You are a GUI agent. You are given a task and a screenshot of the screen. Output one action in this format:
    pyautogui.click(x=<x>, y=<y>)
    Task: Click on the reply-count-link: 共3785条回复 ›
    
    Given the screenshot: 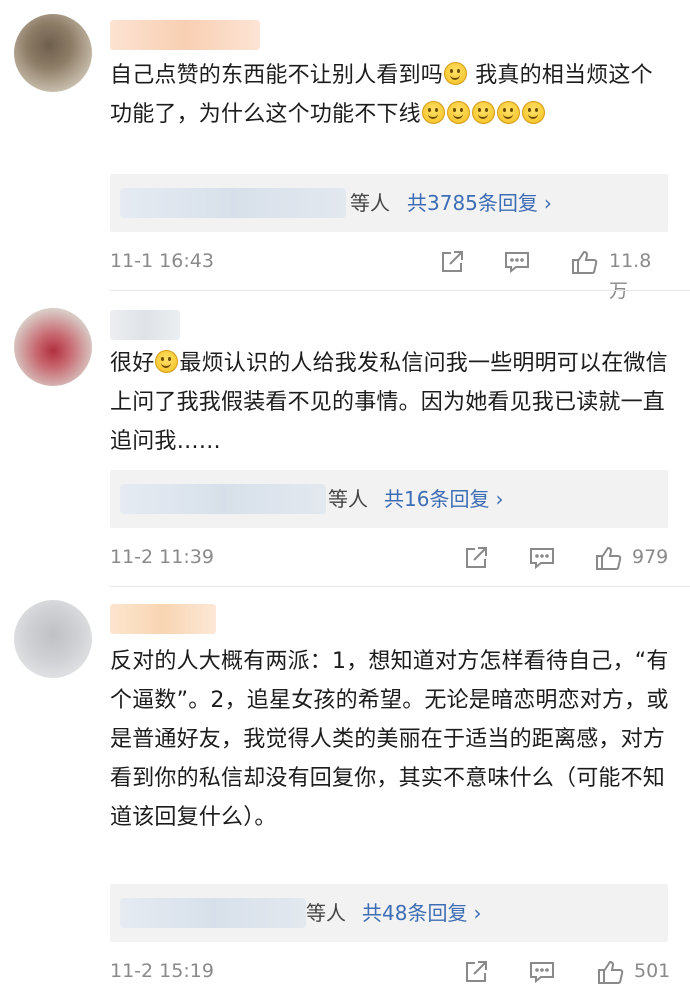 What is the action you would take?
    pyautogui.click(x=479, y=203)
    